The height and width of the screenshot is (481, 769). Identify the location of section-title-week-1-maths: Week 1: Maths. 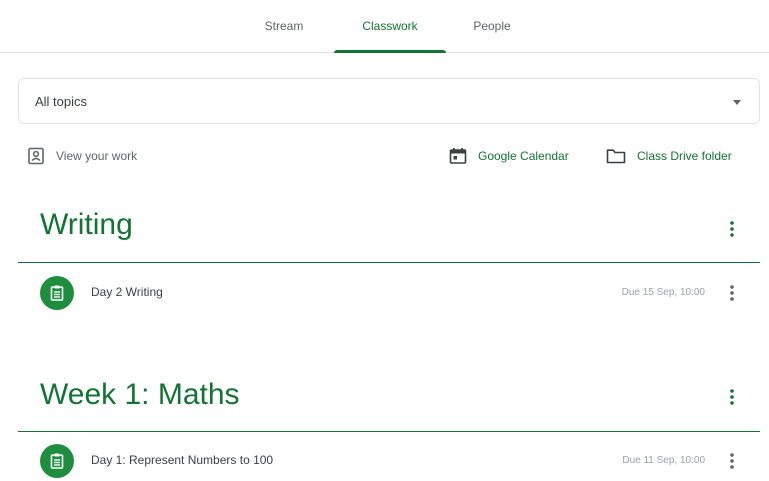
(140, 394).